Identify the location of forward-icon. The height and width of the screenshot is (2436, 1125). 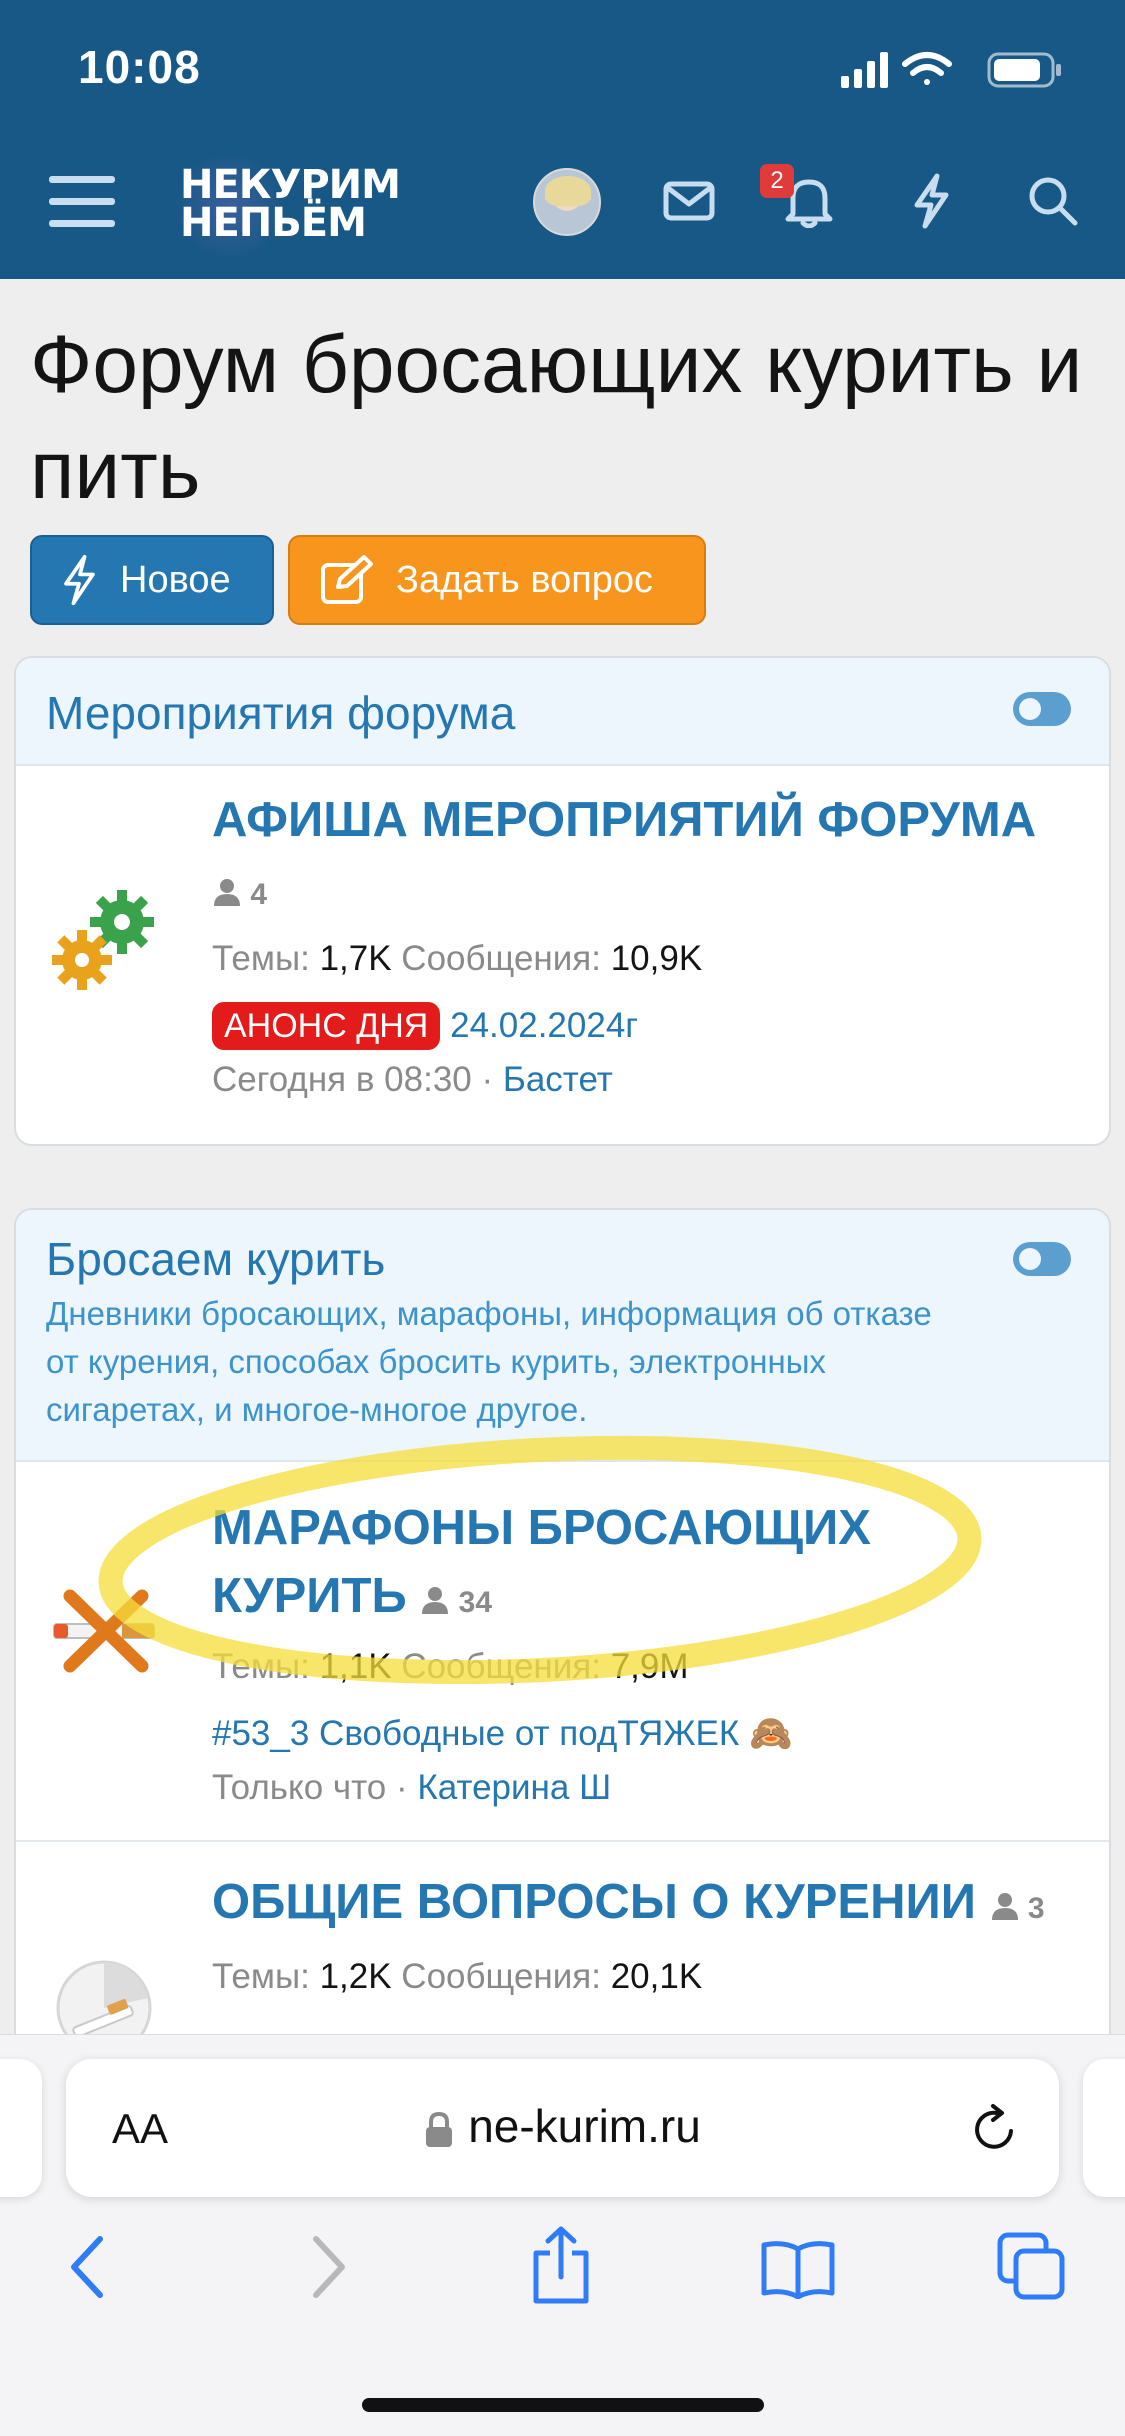
(330, 2267).